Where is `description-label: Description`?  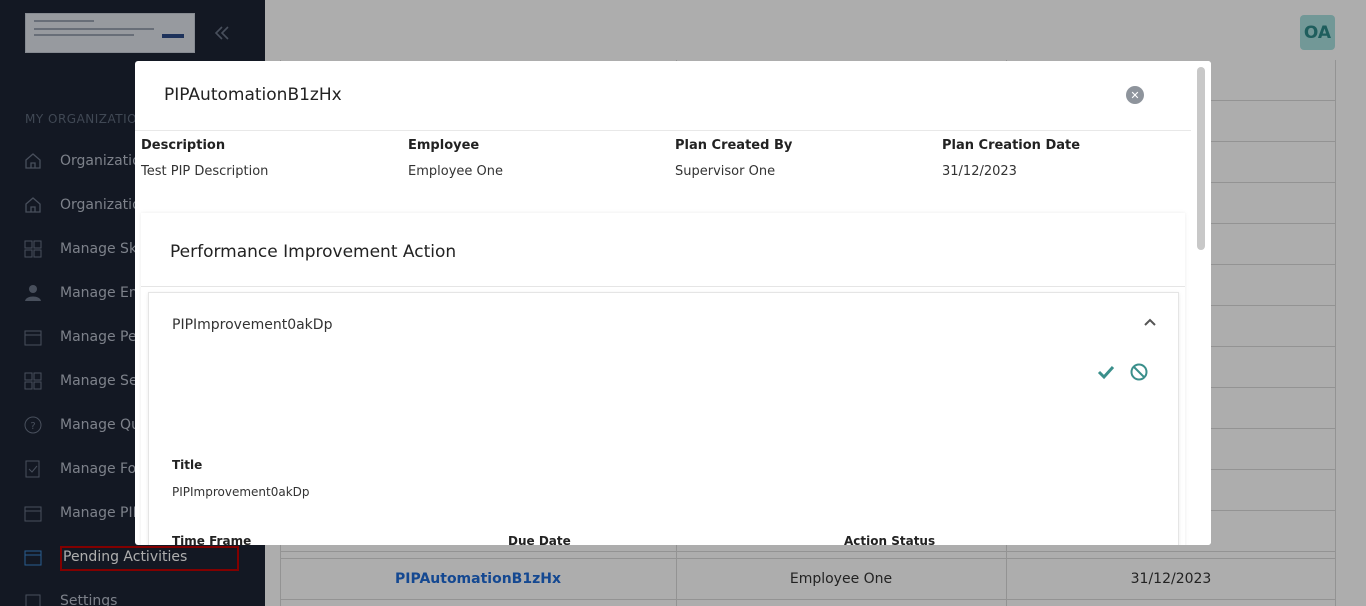
description-label: Description is located at coordinates (183, 145).